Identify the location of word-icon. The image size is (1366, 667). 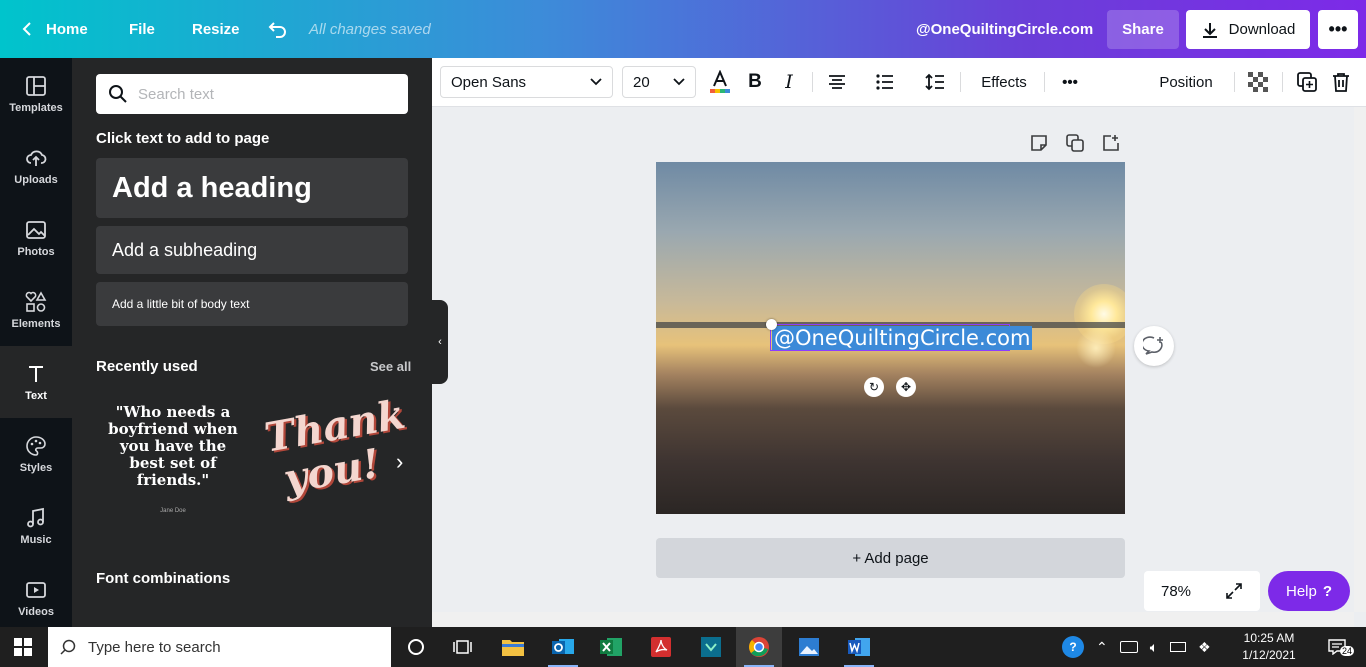
(859, 647).